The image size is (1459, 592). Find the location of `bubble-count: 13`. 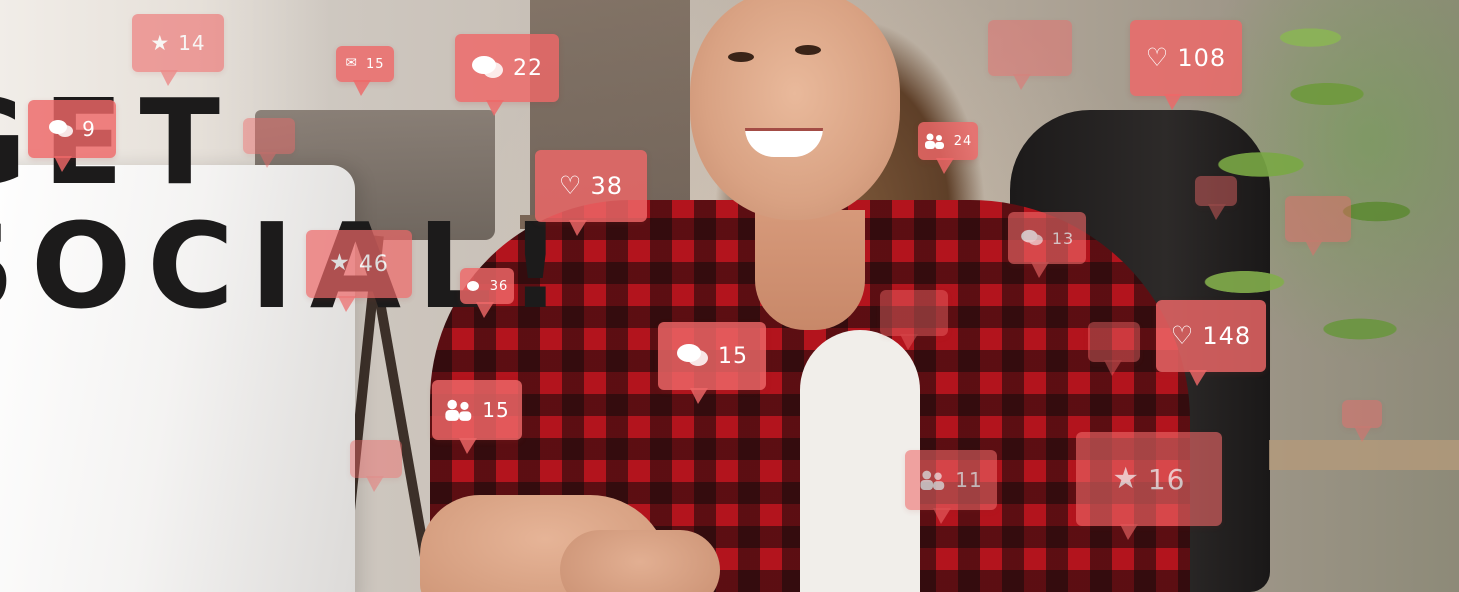

bubble-count: 13 is located at coordinates (1063, 238).